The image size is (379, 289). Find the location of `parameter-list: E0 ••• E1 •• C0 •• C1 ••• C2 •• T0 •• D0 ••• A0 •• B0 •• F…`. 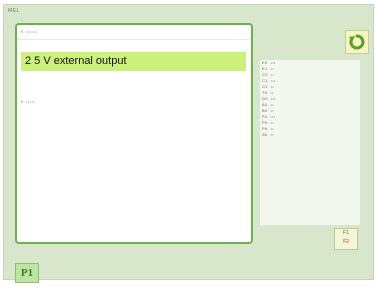

parameter-list: E0 ••• E1 •• C0 •• C1 ••• C2 •• T0 •• D0 ••• A0 •• B0 •• F… is located at coordinates (292, 99).